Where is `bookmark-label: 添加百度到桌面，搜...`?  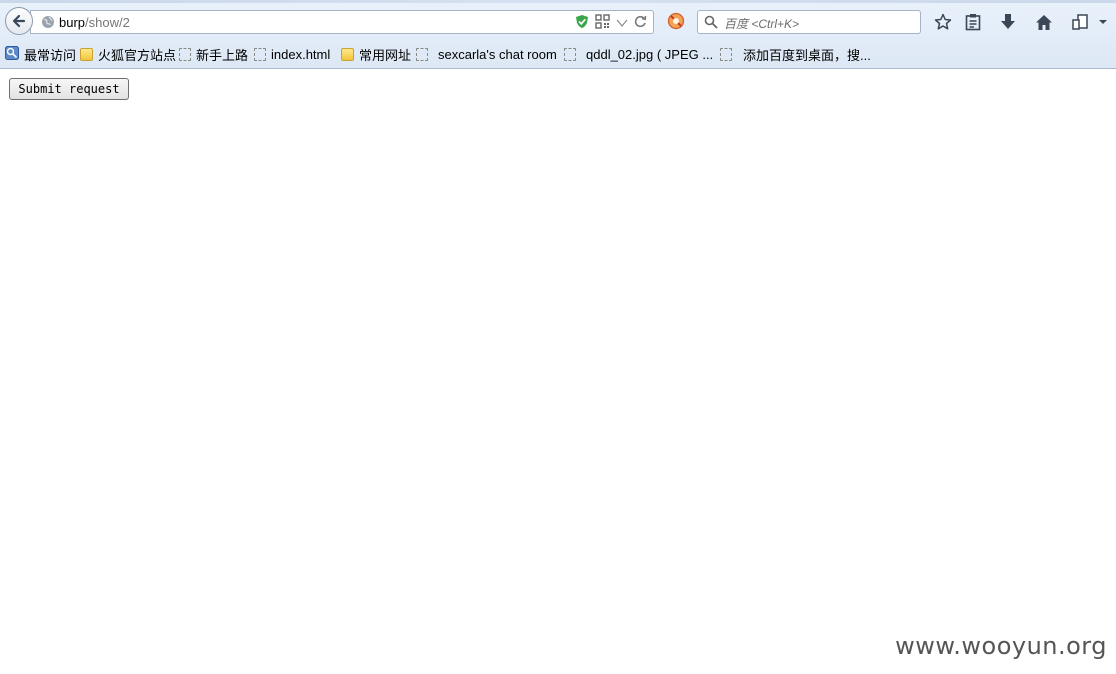 bookmark-label: 添加百度到桌面，搜... is located at coordinates (807, 55).